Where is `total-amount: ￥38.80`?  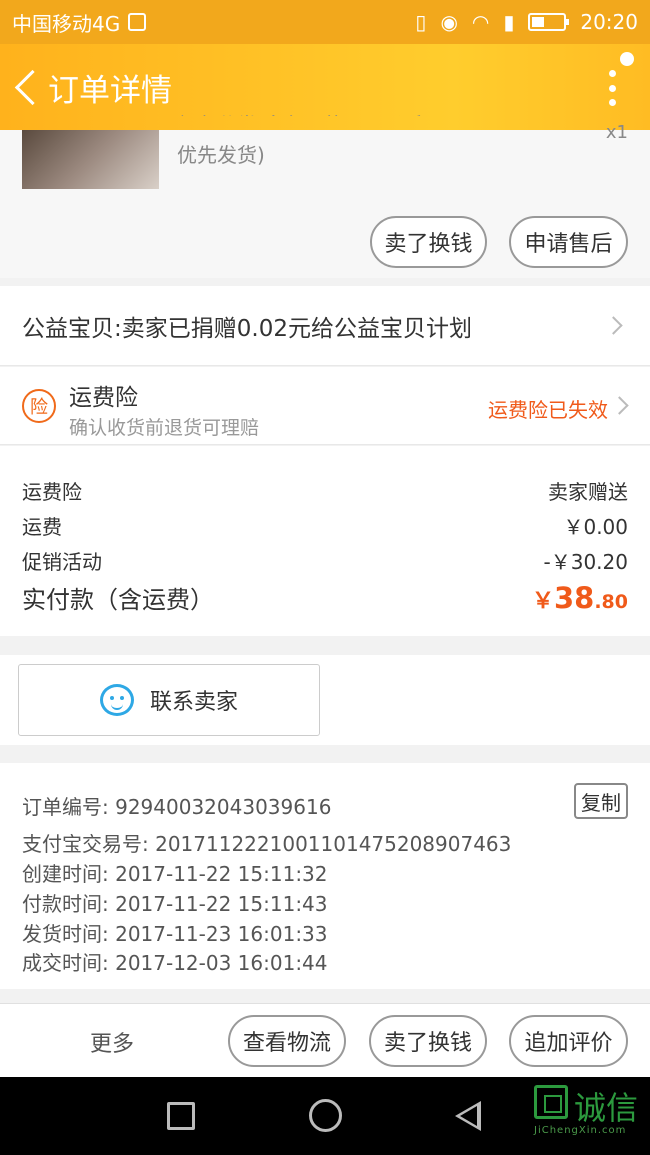
total-amount: ￥38.80 is located at coordinates (580, 598).